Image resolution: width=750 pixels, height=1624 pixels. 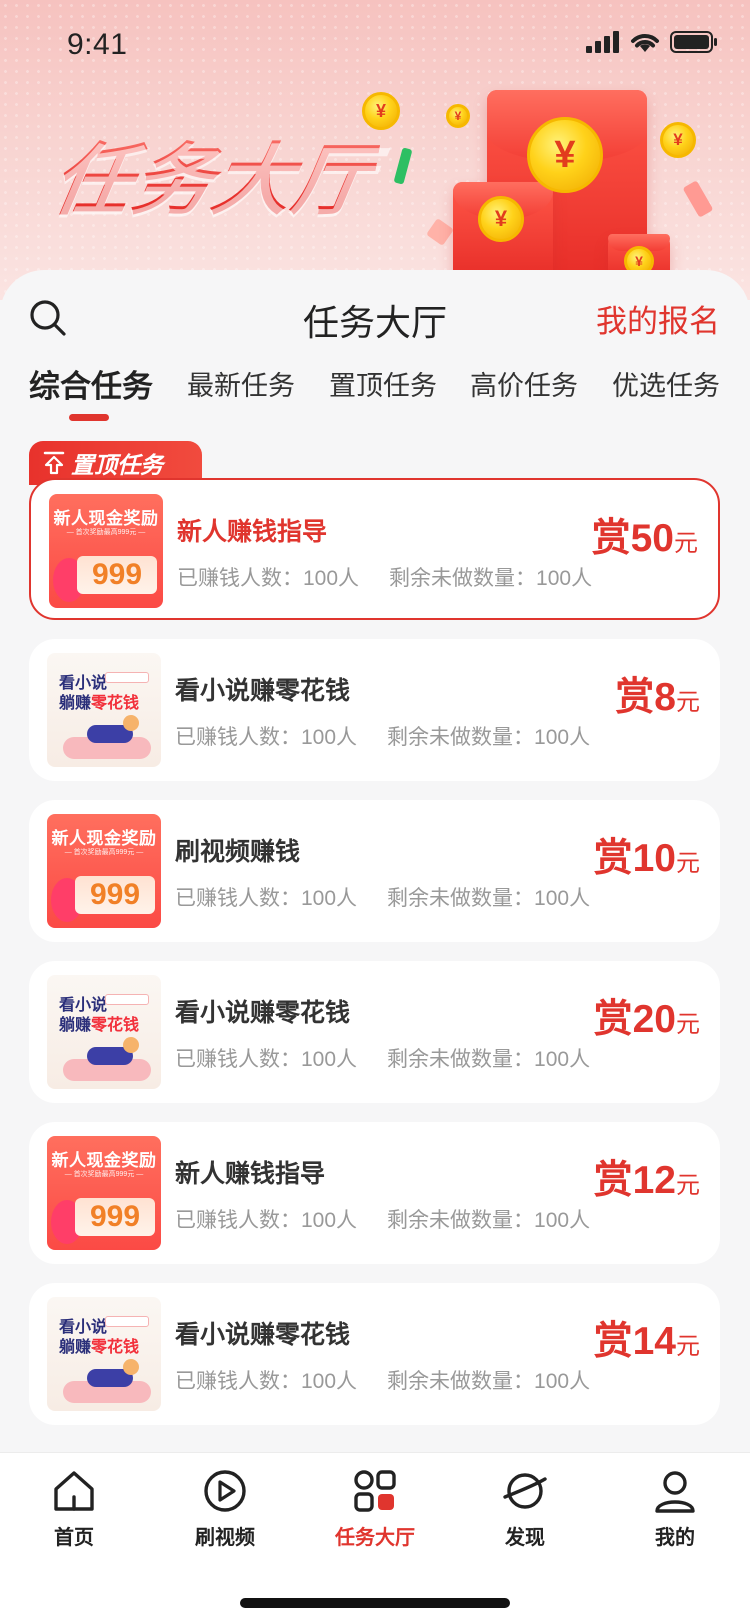 I want to click on status-time: 9:41, so click(x=97, y=44).